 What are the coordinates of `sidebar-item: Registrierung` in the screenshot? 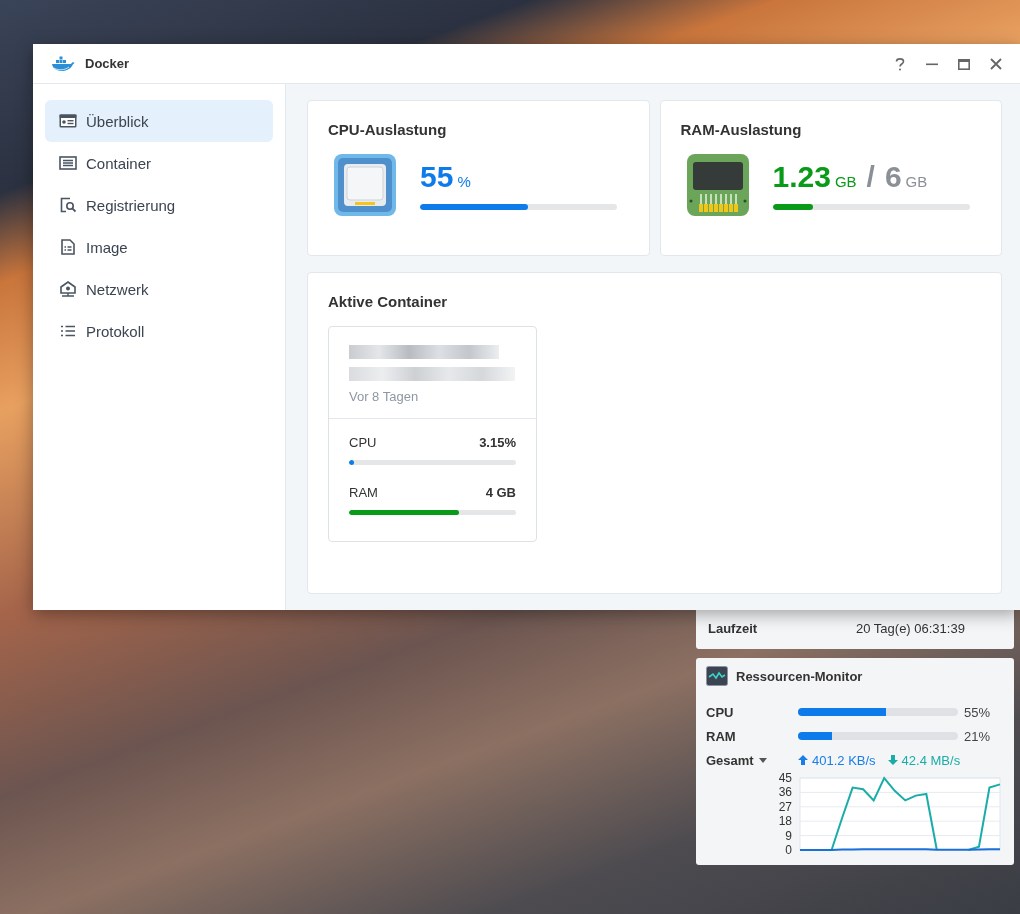 It's located at (159, 205).